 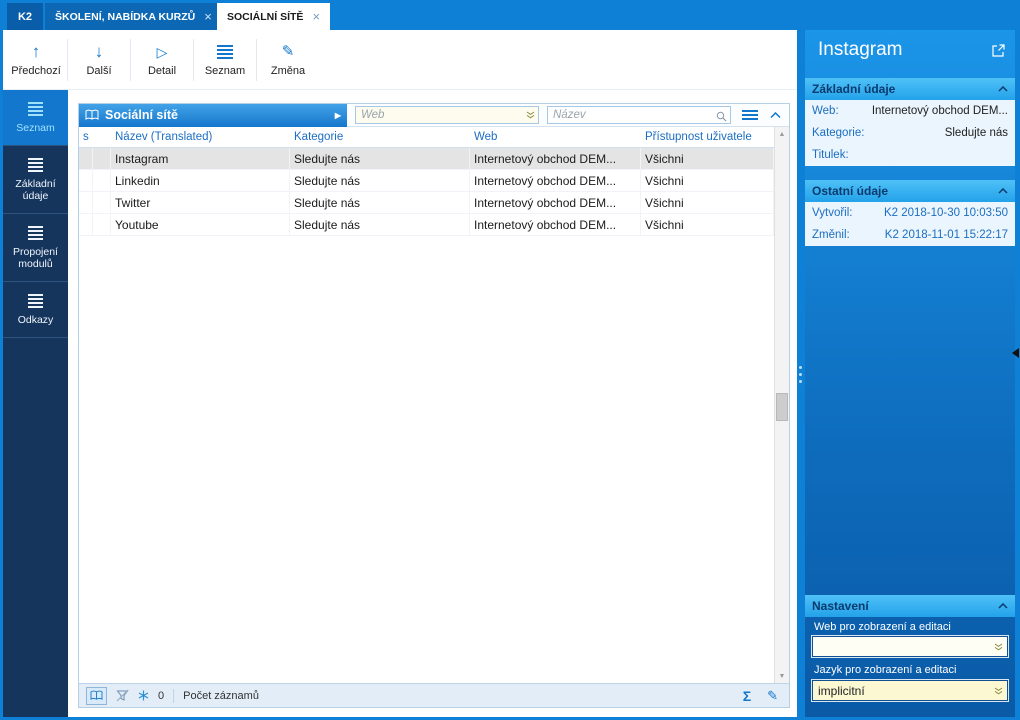 I want to click on list-button: Seznam, so click(x=225, y=60).